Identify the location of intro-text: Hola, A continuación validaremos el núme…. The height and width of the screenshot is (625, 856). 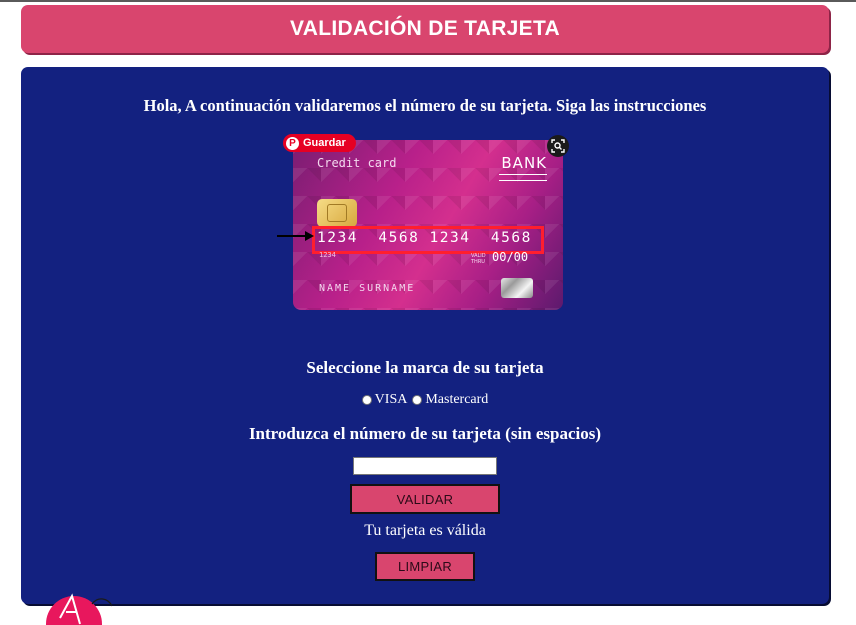
(425, 105).